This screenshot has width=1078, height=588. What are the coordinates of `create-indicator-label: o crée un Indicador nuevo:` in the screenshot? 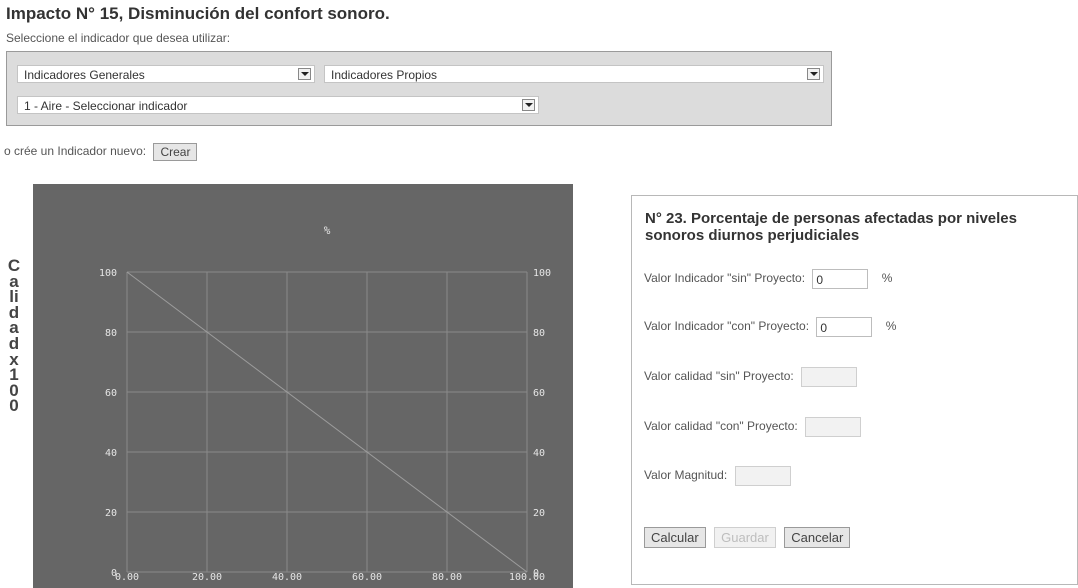 It's located at (75, 151).